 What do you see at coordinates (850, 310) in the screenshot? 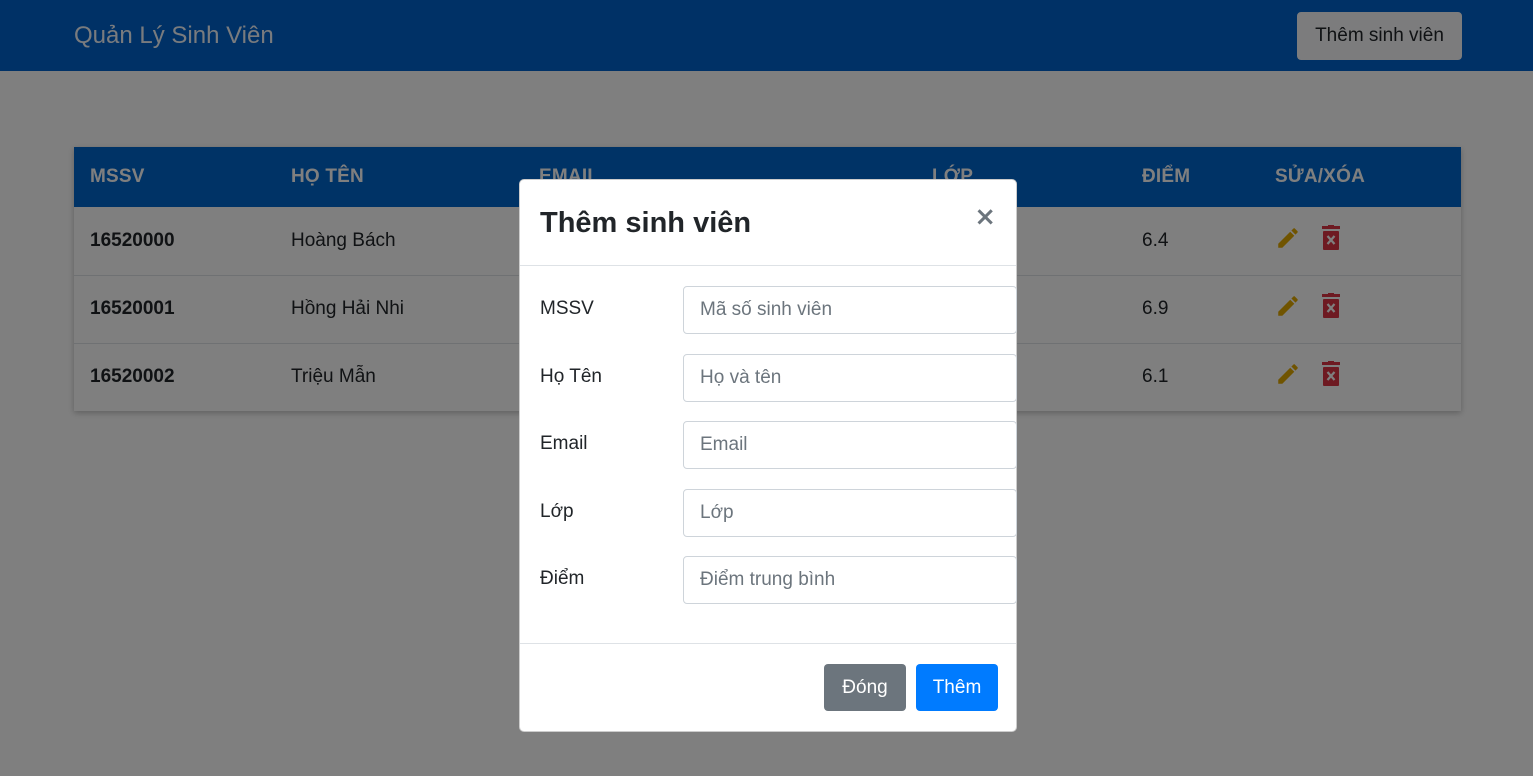
I see `mssv-input` at bounding box center [850, 310].